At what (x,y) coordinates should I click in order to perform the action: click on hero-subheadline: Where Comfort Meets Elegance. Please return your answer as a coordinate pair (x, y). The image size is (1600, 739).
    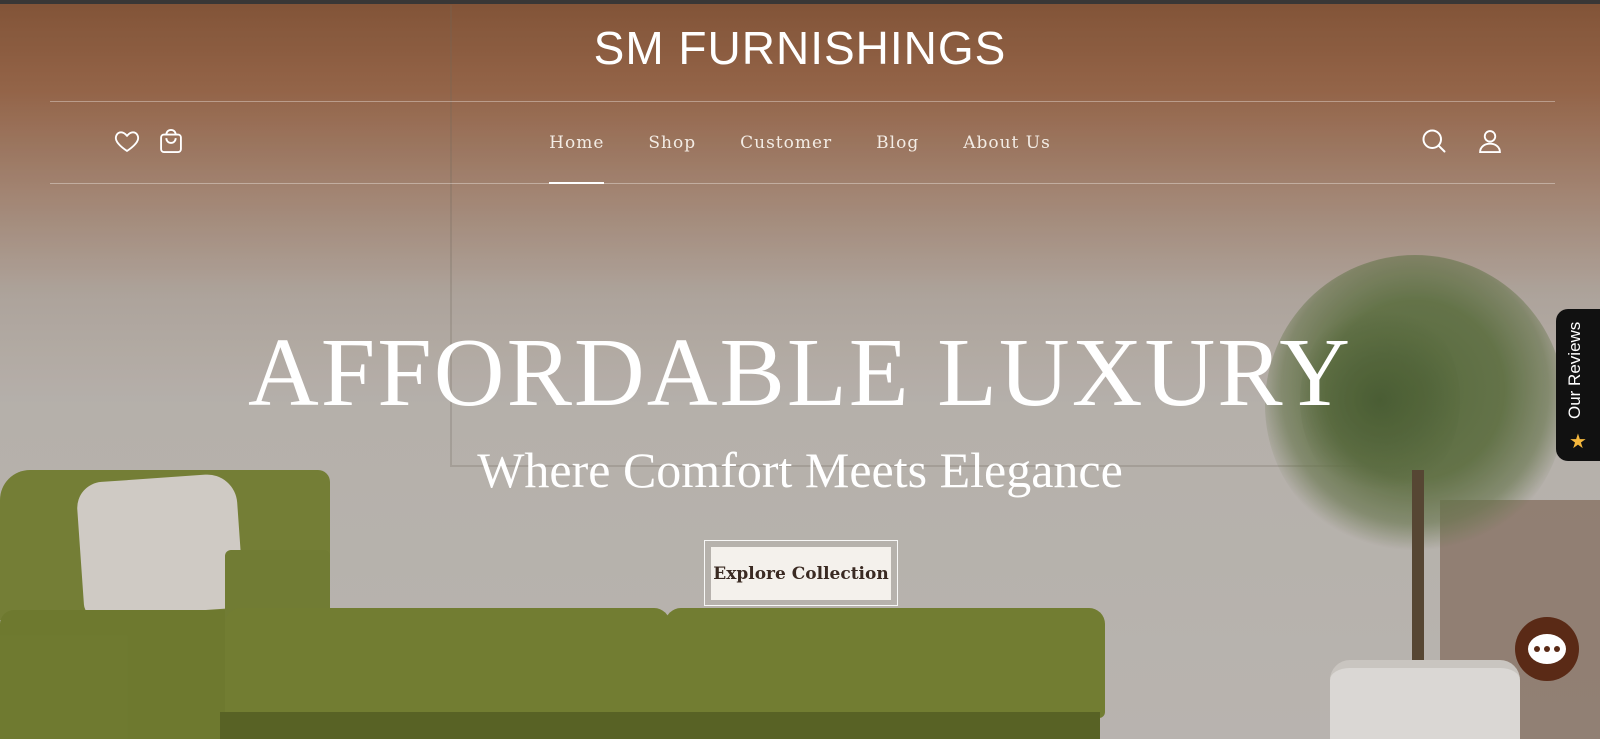
    Looking at the image, I should click on (800, 470).